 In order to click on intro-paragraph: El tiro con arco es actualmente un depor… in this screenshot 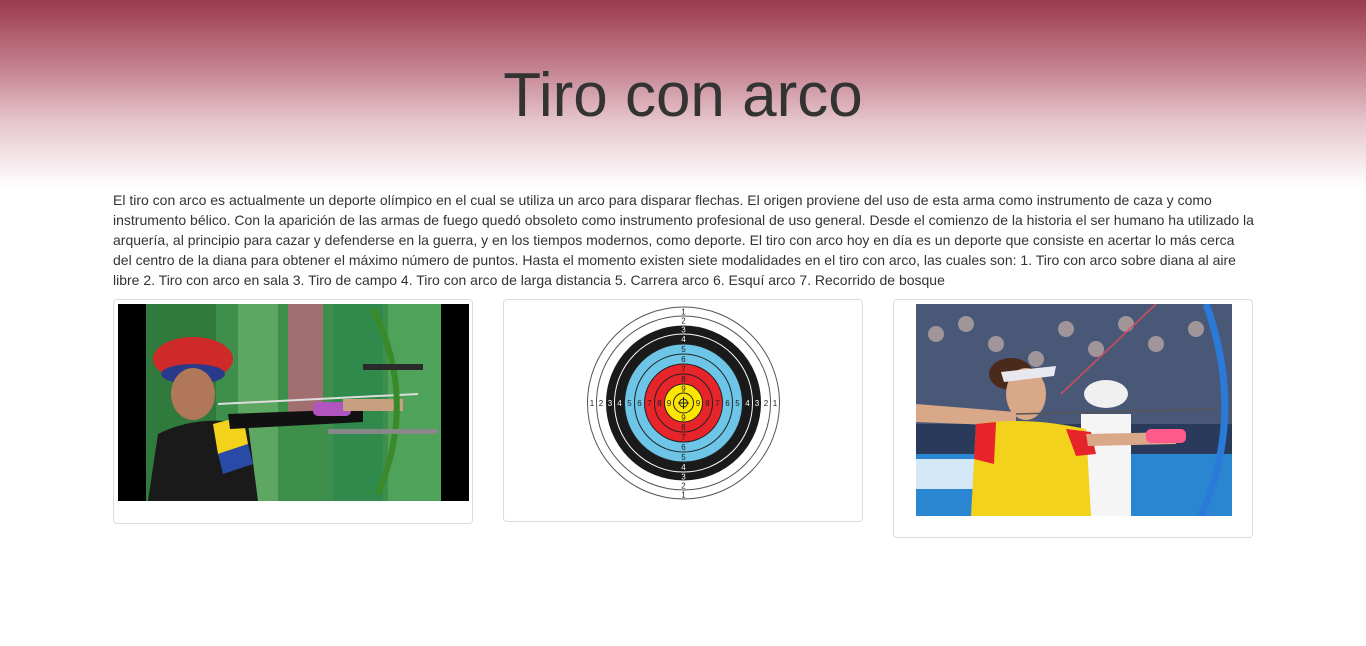, I will do `click(683, 240)`.